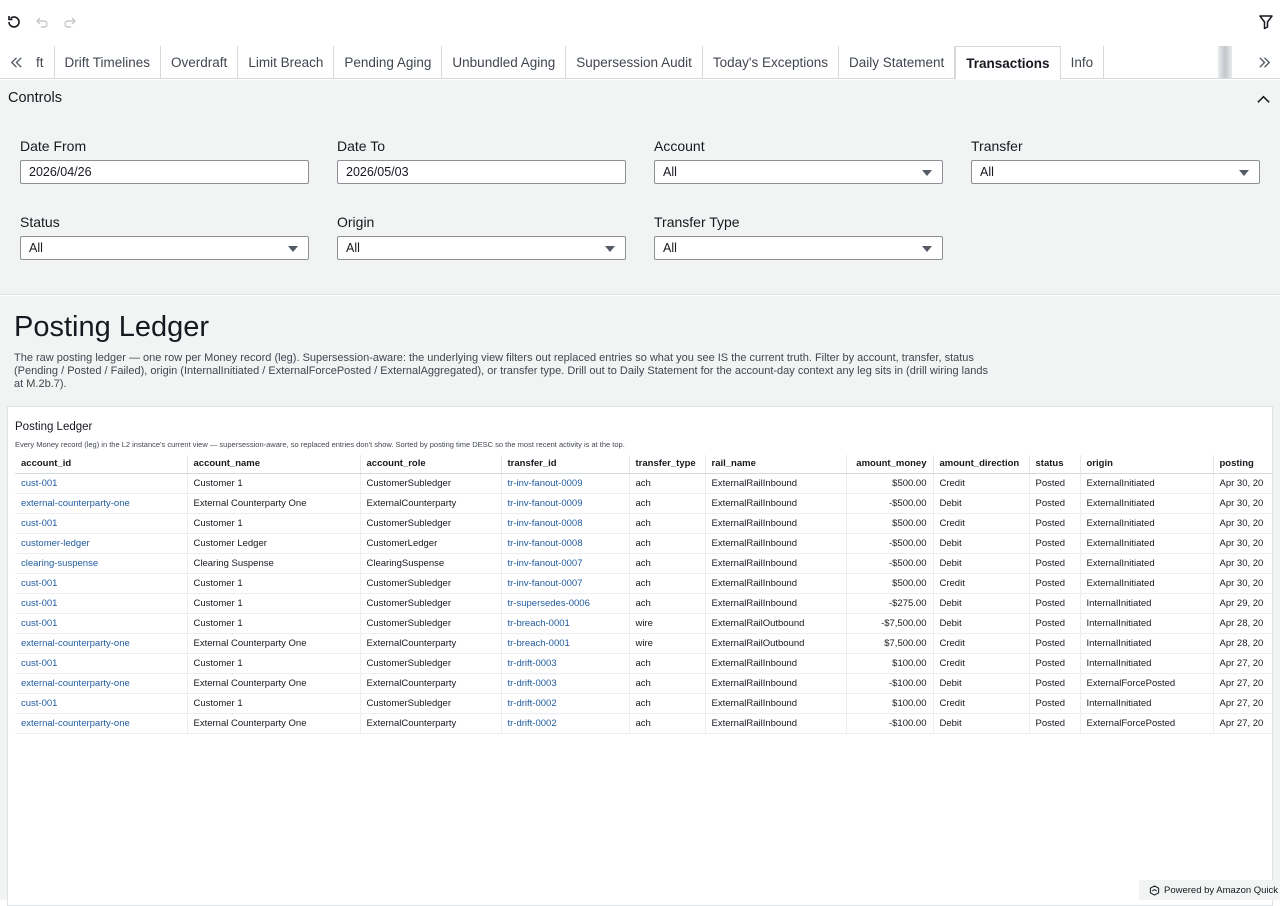 This screenshot has height=906, width=1280. Describe the element at coordinates (981, 643) in the screenshot. I see `cell-amount-direction: Credit` at that location.